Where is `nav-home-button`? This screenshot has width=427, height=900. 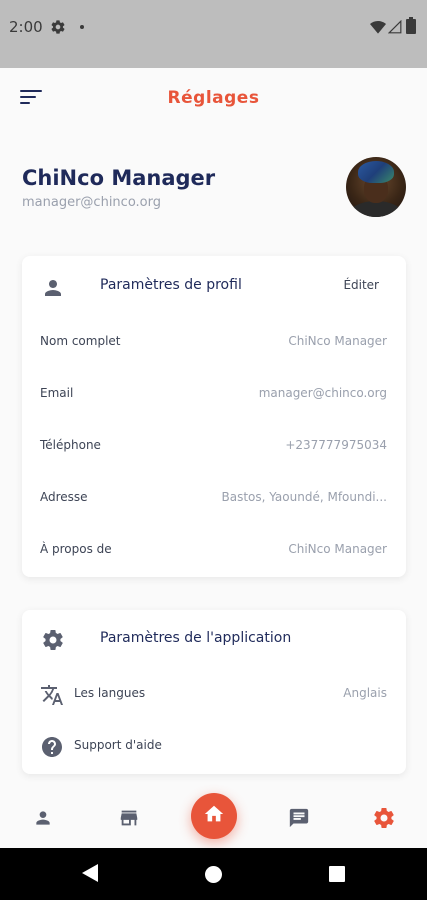 nav-home-button is located at coordinates (214, 816).